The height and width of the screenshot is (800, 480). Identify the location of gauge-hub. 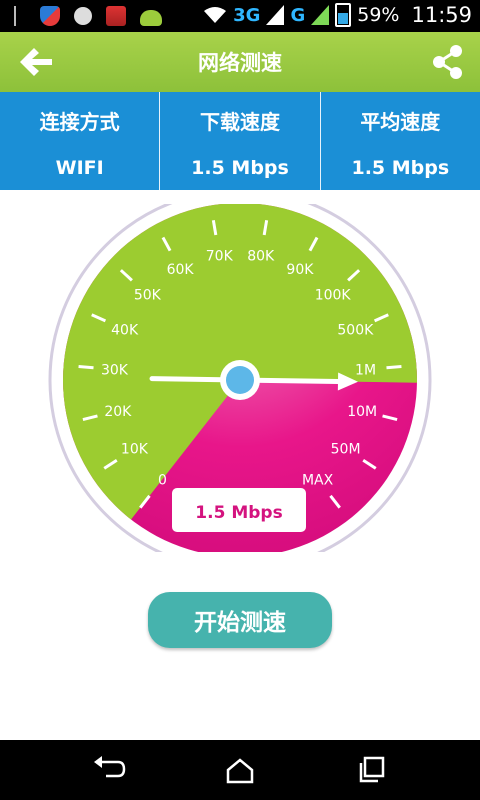
(240, 380).